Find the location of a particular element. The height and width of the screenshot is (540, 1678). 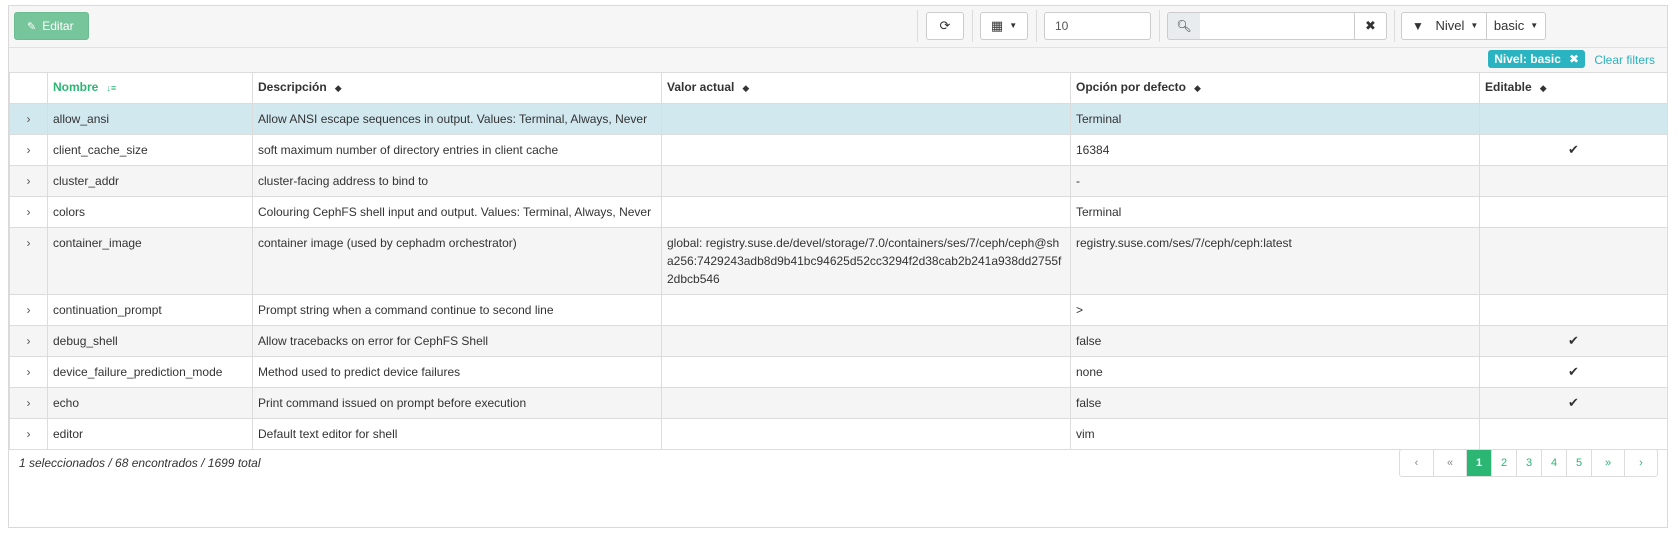

cell-name: allow_ansi is located at coordinates (150, 119).